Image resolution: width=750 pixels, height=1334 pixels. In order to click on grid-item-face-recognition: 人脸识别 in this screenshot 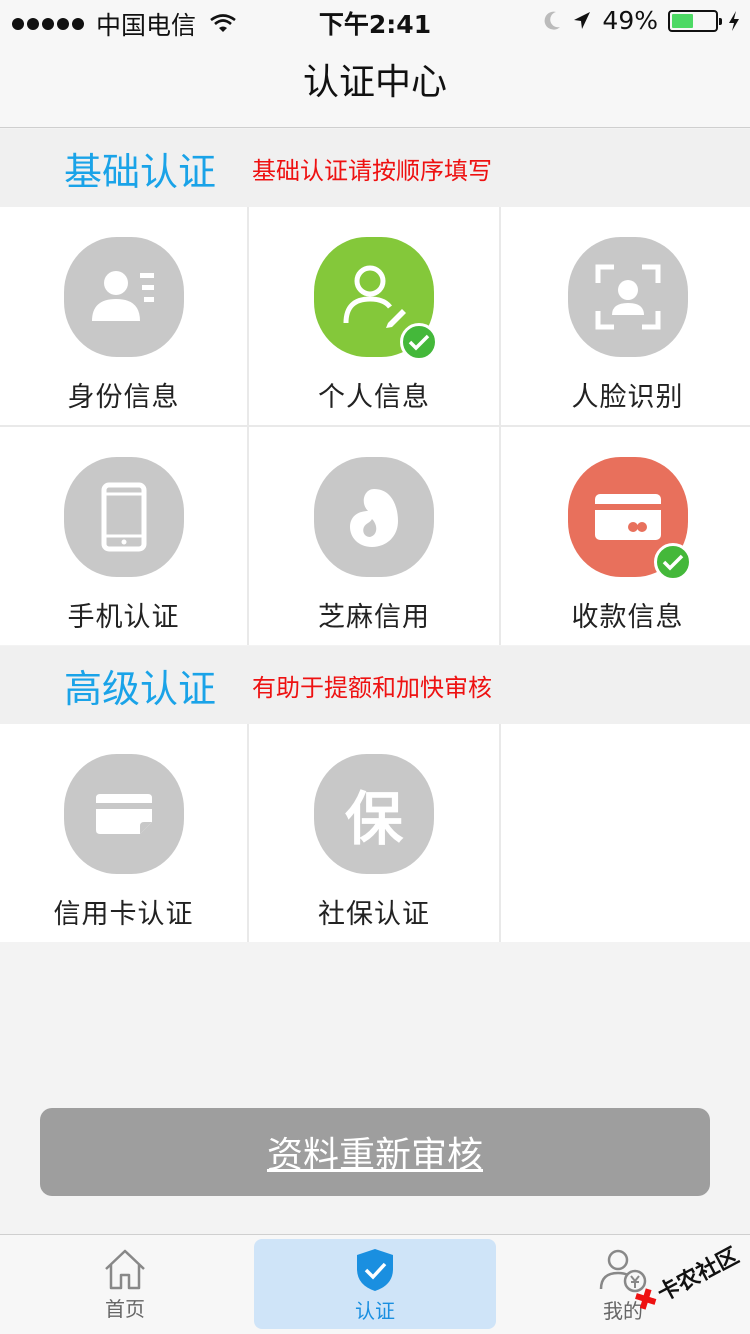, I will do `click(625, 316)`.